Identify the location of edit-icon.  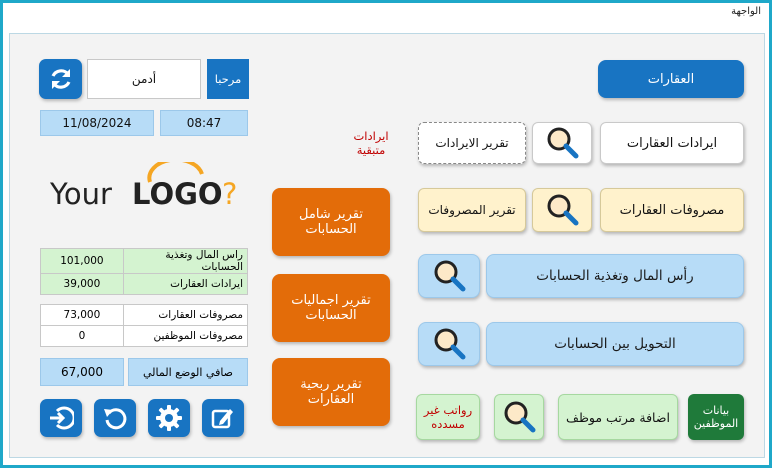
(222, 419).